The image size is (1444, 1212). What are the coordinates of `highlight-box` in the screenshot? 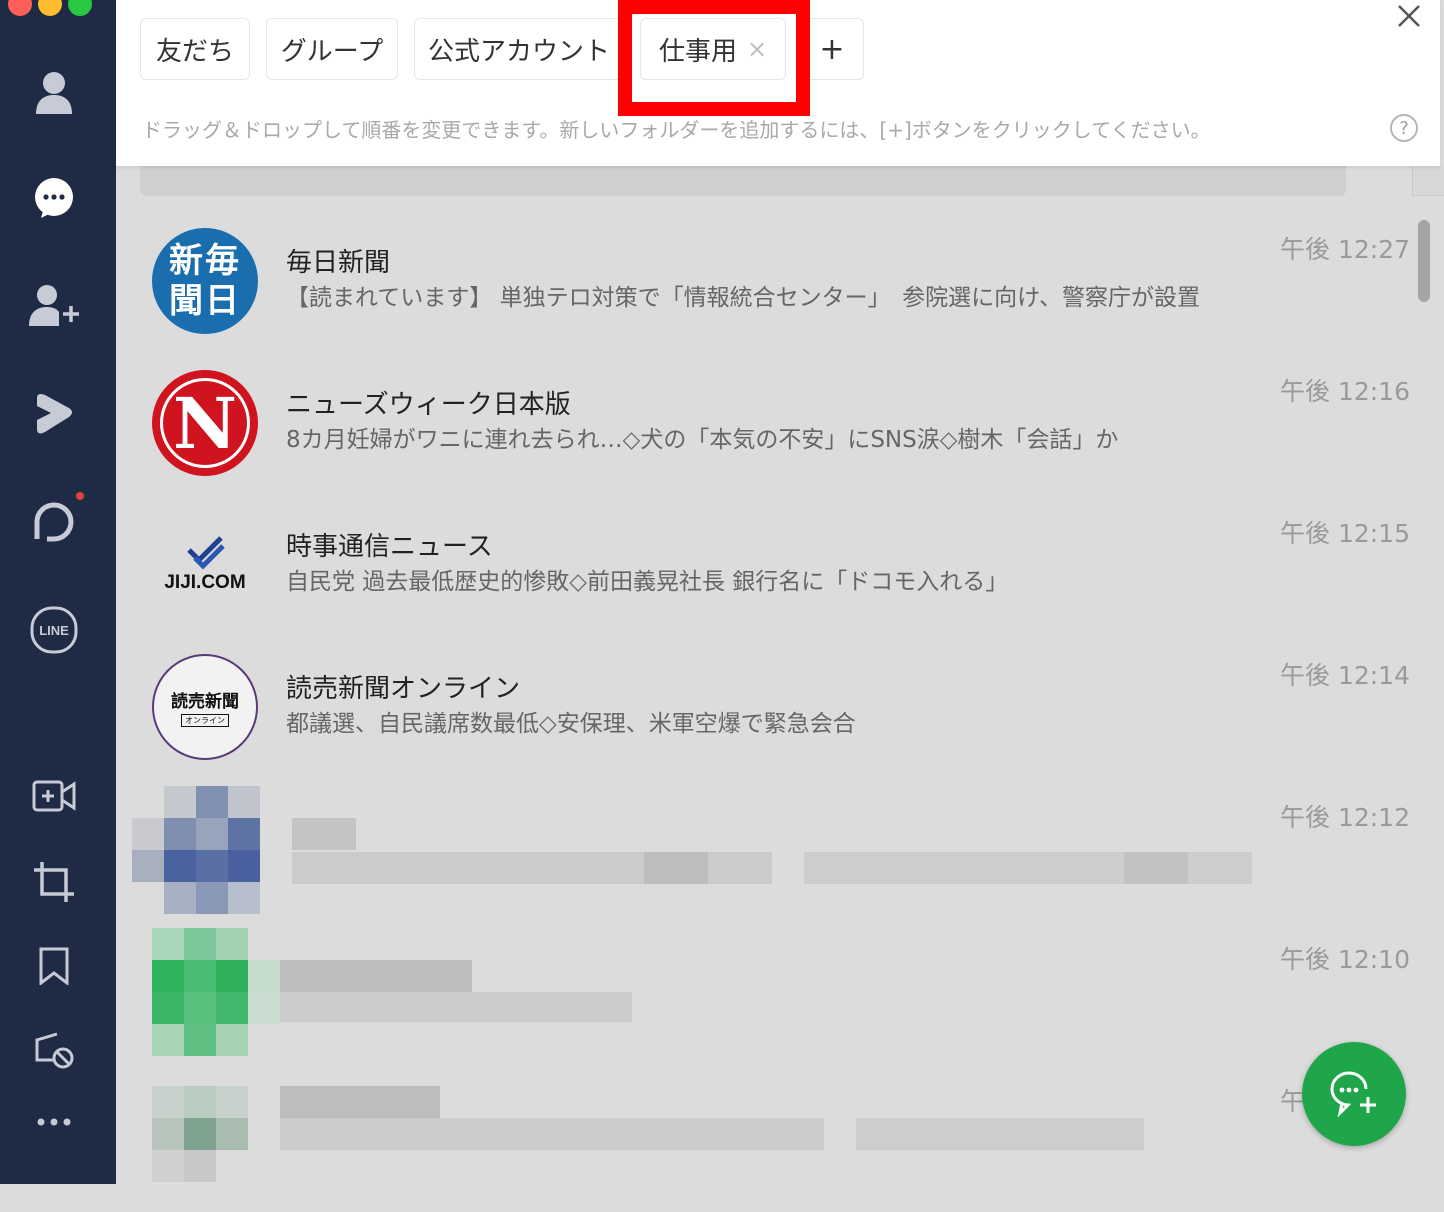 It's located at (714, 58).